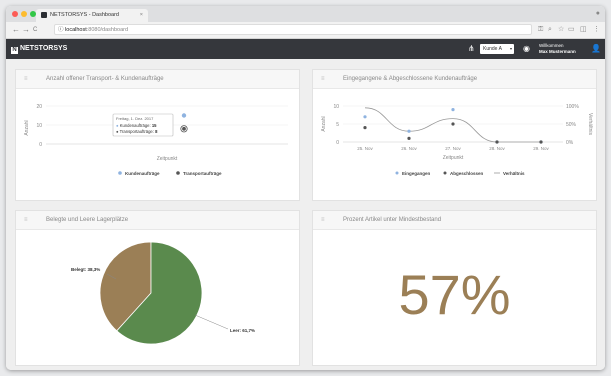 This screenshot has height=376, width=611. Describe the element at coordinates (497, 49) in the screenshot. I see `customer-select: Kunde A ▾` at that location.